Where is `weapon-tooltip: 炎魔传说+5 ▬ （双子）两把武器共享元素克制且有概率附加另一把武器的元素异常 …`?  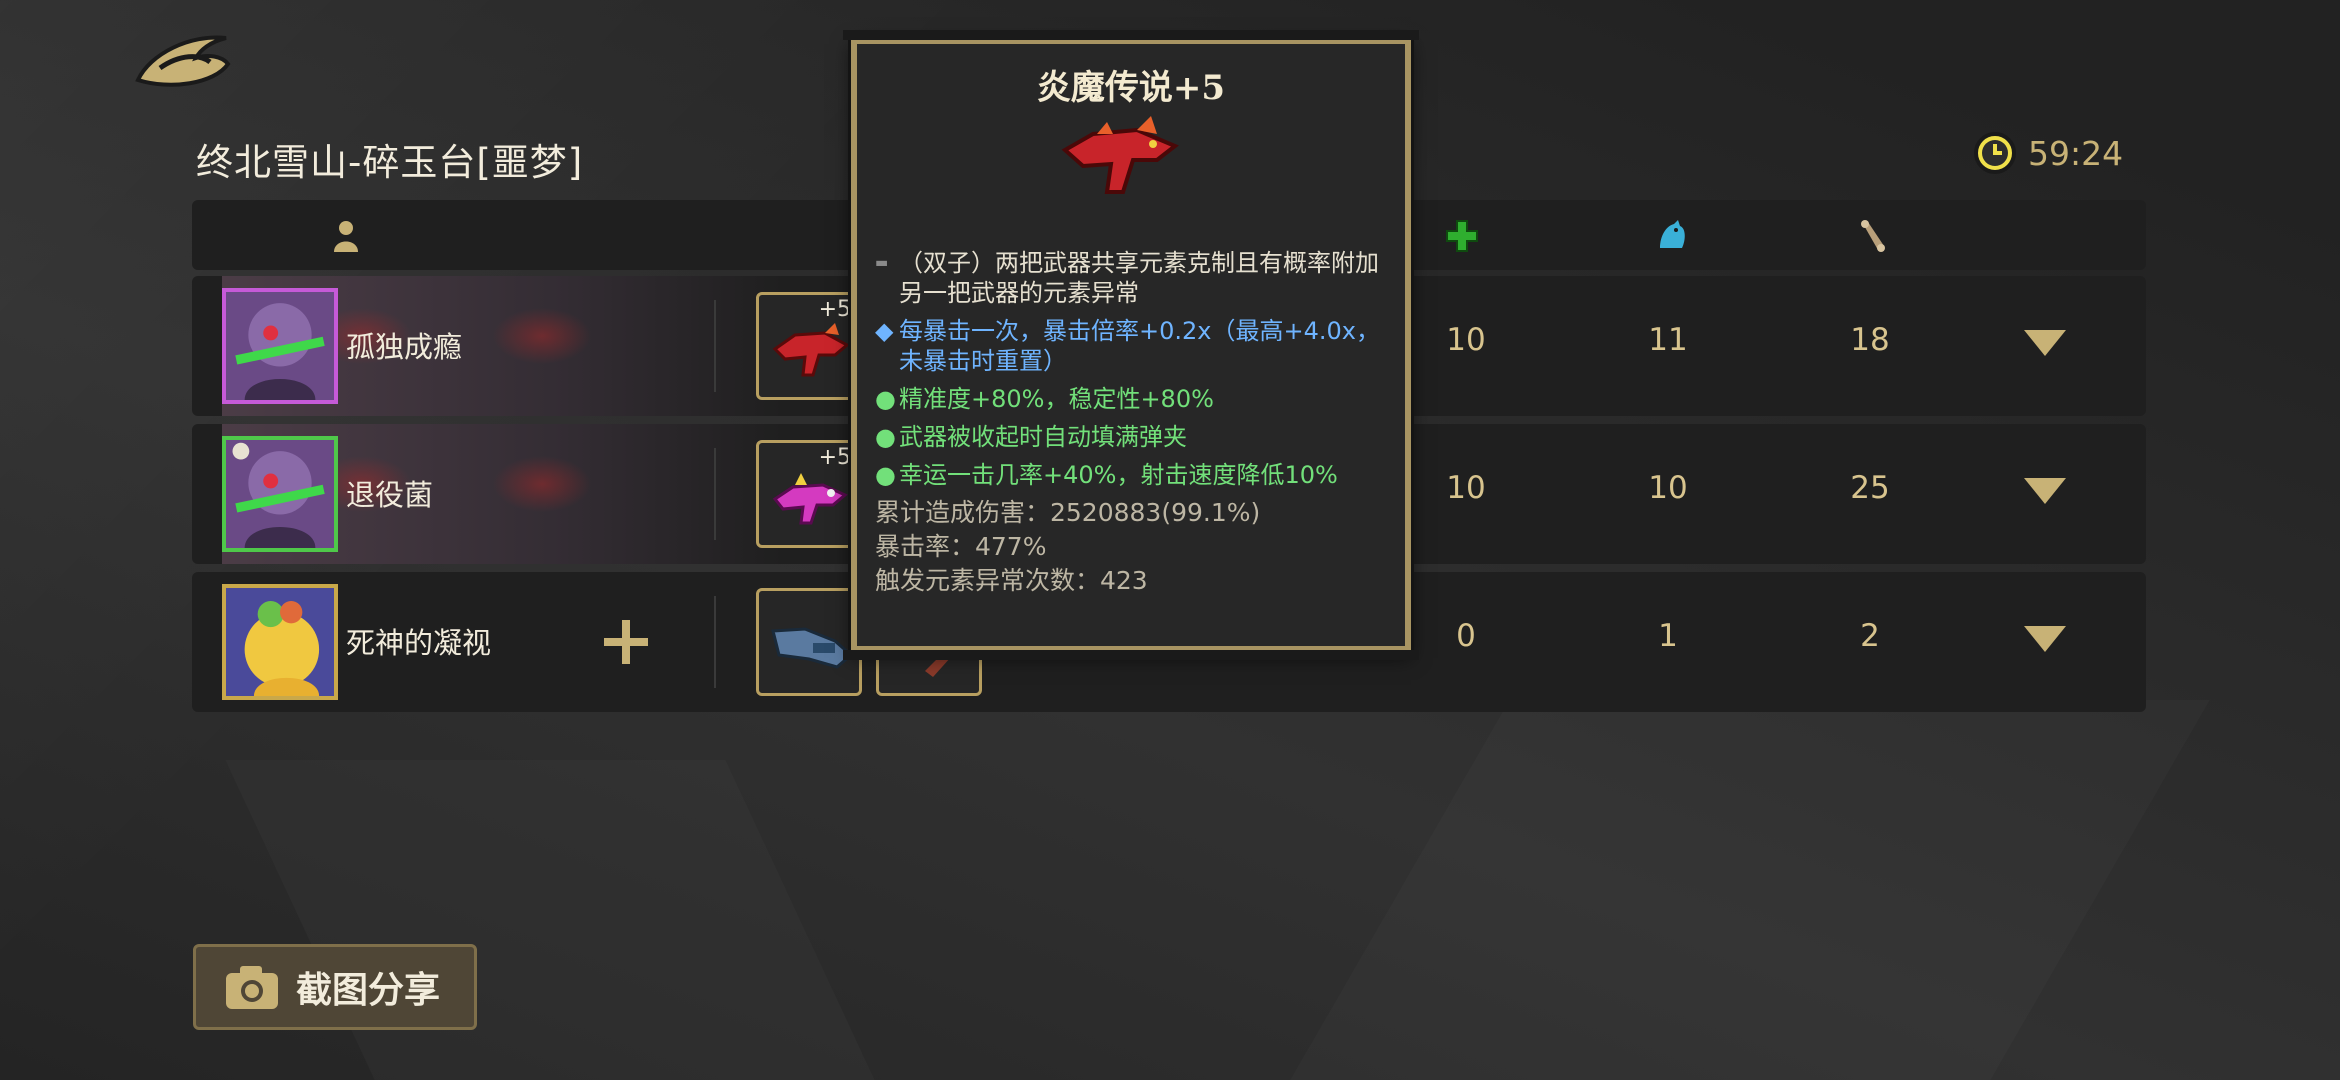 weapon-tooltip: 炎魔传说+5 ▬ （双子）两把武器共享元素克制且有概率附加另一把武器的元素异常 … is located at coordinates (1131, 345).